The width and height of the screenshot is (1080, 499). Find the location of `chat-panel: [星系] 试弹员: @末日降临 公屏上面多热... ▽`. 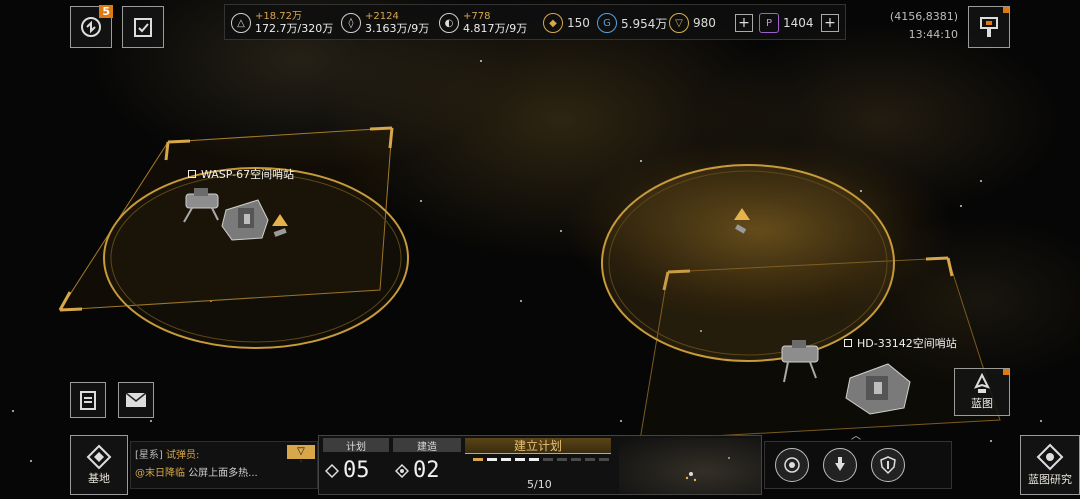

chat-panel: [星系] 试弹员: @末日降临 公屏上面多热... ▽ is located at coordinates (224, 465).